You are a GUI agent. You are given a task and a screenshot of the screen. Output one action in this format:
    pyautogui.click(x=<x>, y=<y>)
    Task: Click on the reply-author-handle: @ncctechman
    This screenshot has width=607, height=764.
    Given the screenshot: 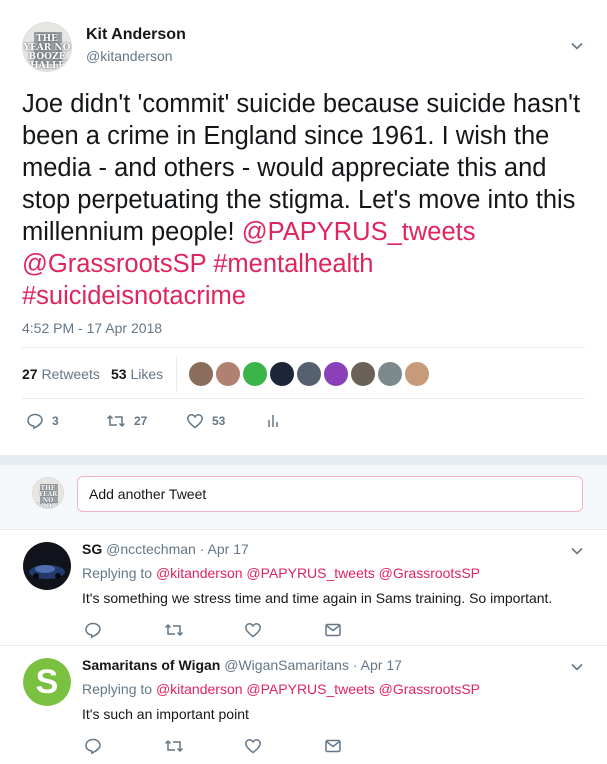 What is the action you would take?
    pyautogui.click(x=151, y=549)
    